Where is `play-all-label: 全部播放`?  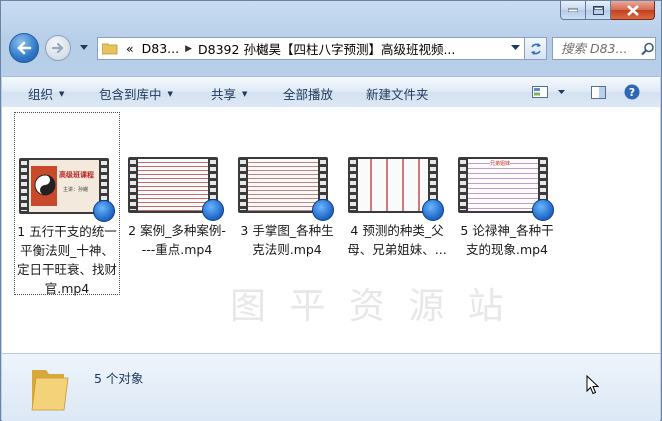
play-all-label: 全部播放 is located at coordinates (308, 94).